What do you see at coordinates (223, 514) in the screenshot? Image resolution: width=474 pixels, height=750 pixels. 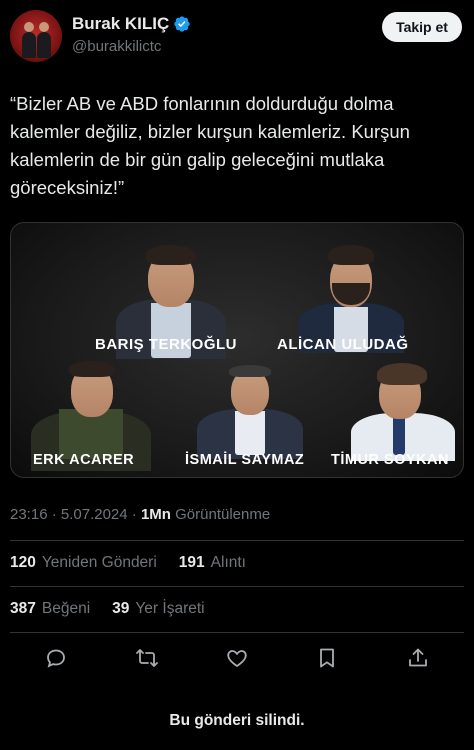 I see `views-label: Görüntülenme` at bounding box center [223, 514].